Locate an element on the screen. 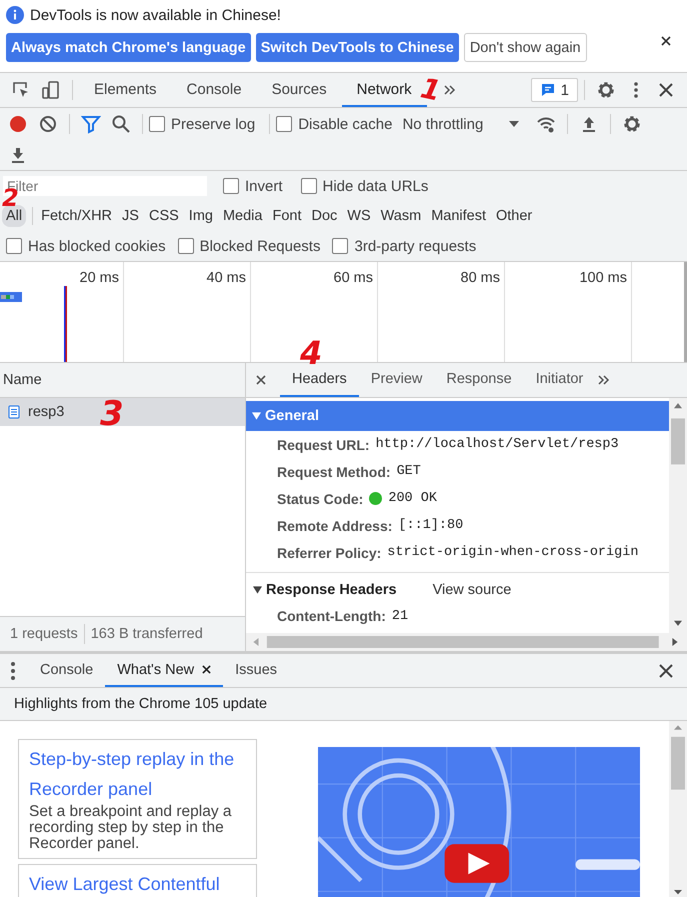 The height and width of the screenshot is (897, 687). type-filter: Wasm is located at coordinates (401, 216).